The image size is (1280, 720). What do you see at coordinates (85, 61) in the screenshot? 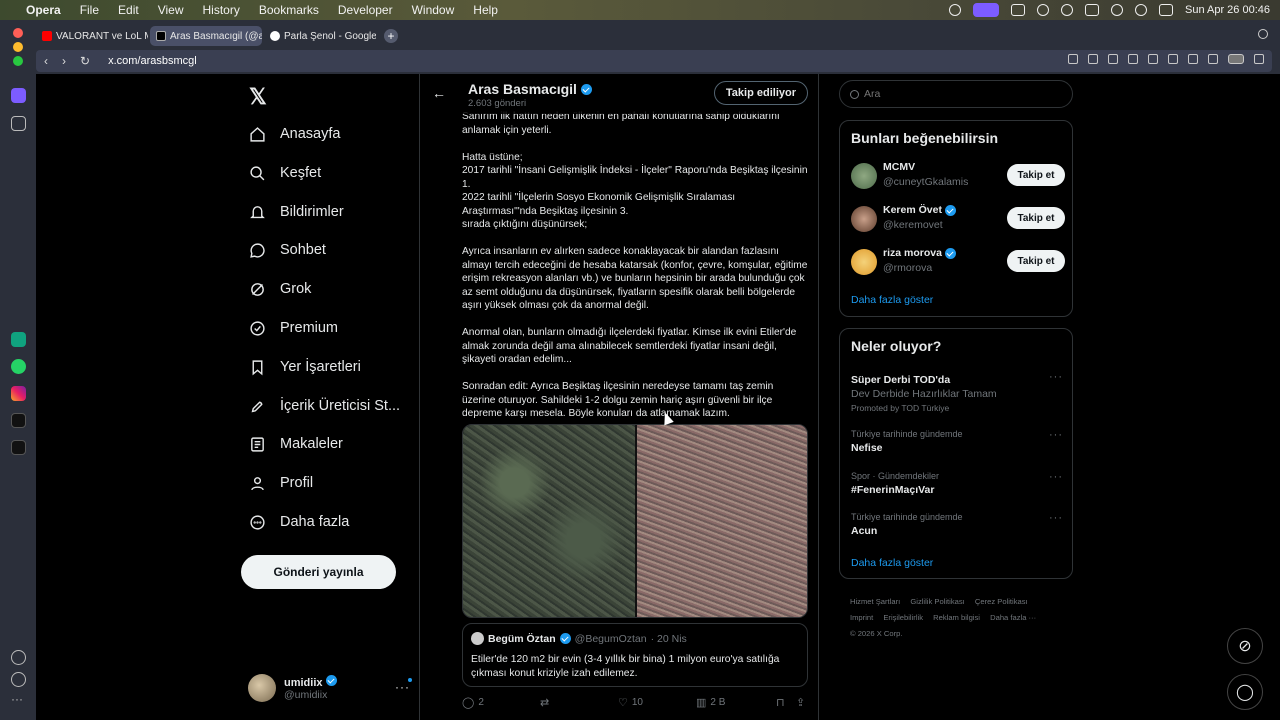
I see `reload-icon: ↻` at bounding box center [85, 61].